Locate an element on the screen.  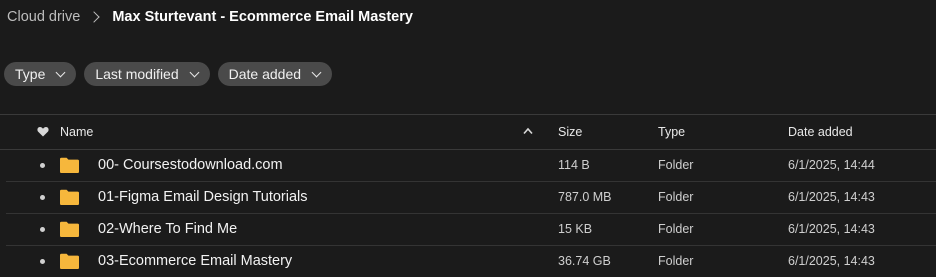
filter-bar: Type Last modified Date added is located at coordinates (168, 74).